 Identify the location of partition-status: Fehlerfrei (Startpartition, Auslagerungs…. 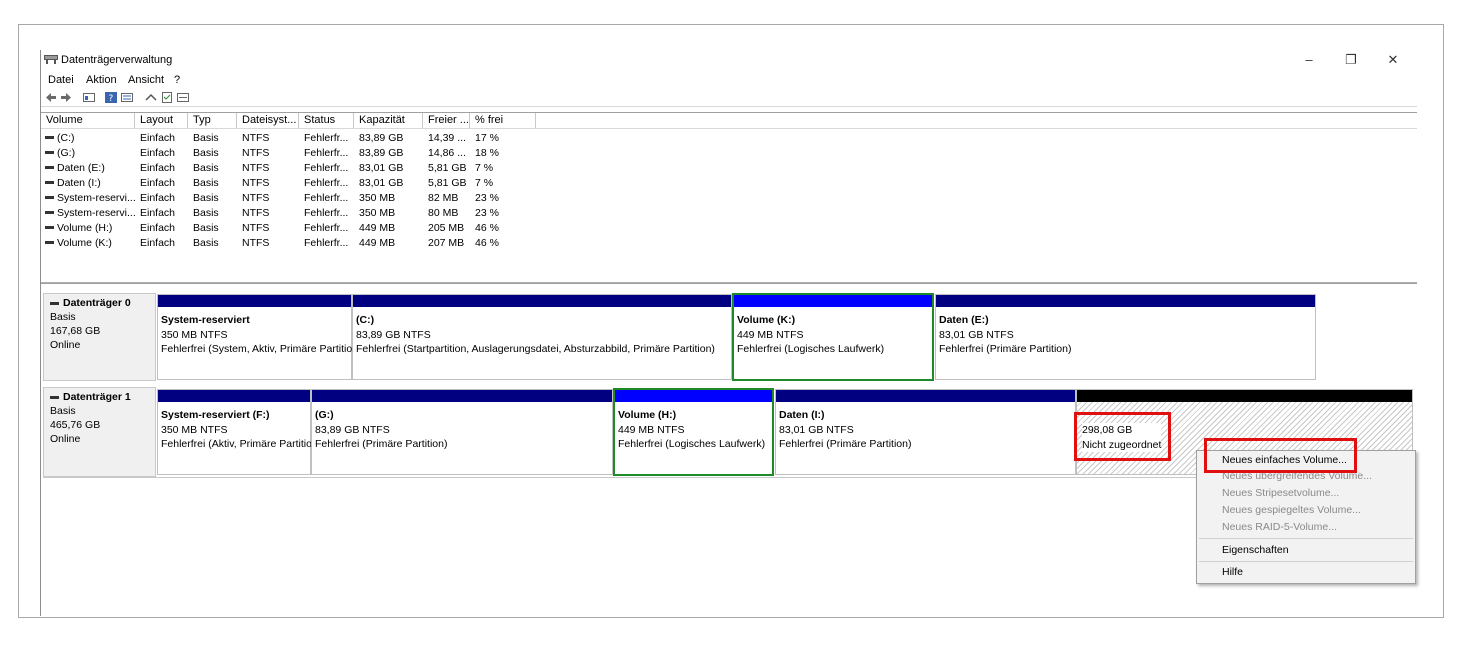
(535, 349).